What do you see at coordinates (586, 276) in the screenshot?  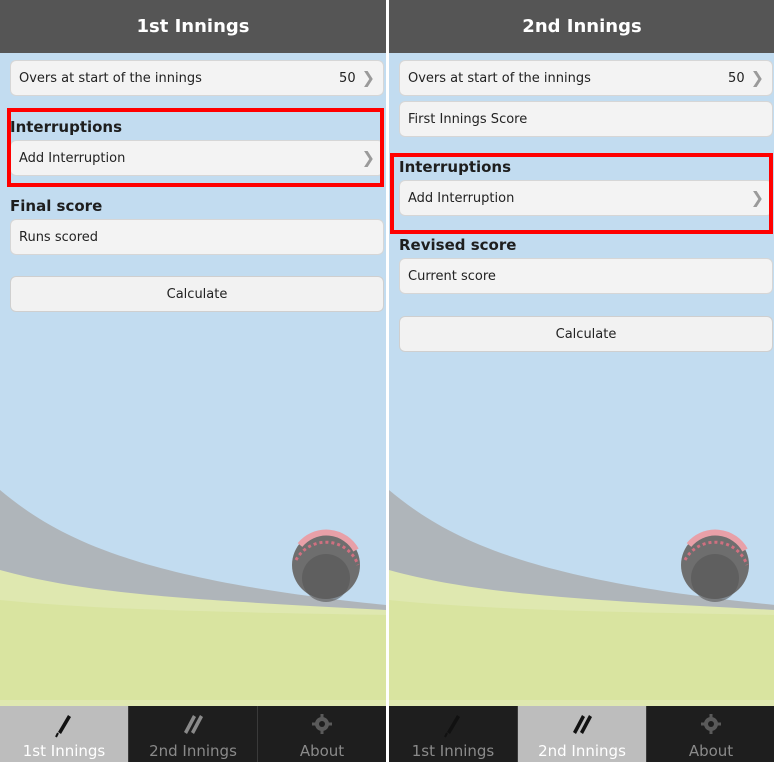 I see `current-score-field: Current score` at bounding box center [586, 276].